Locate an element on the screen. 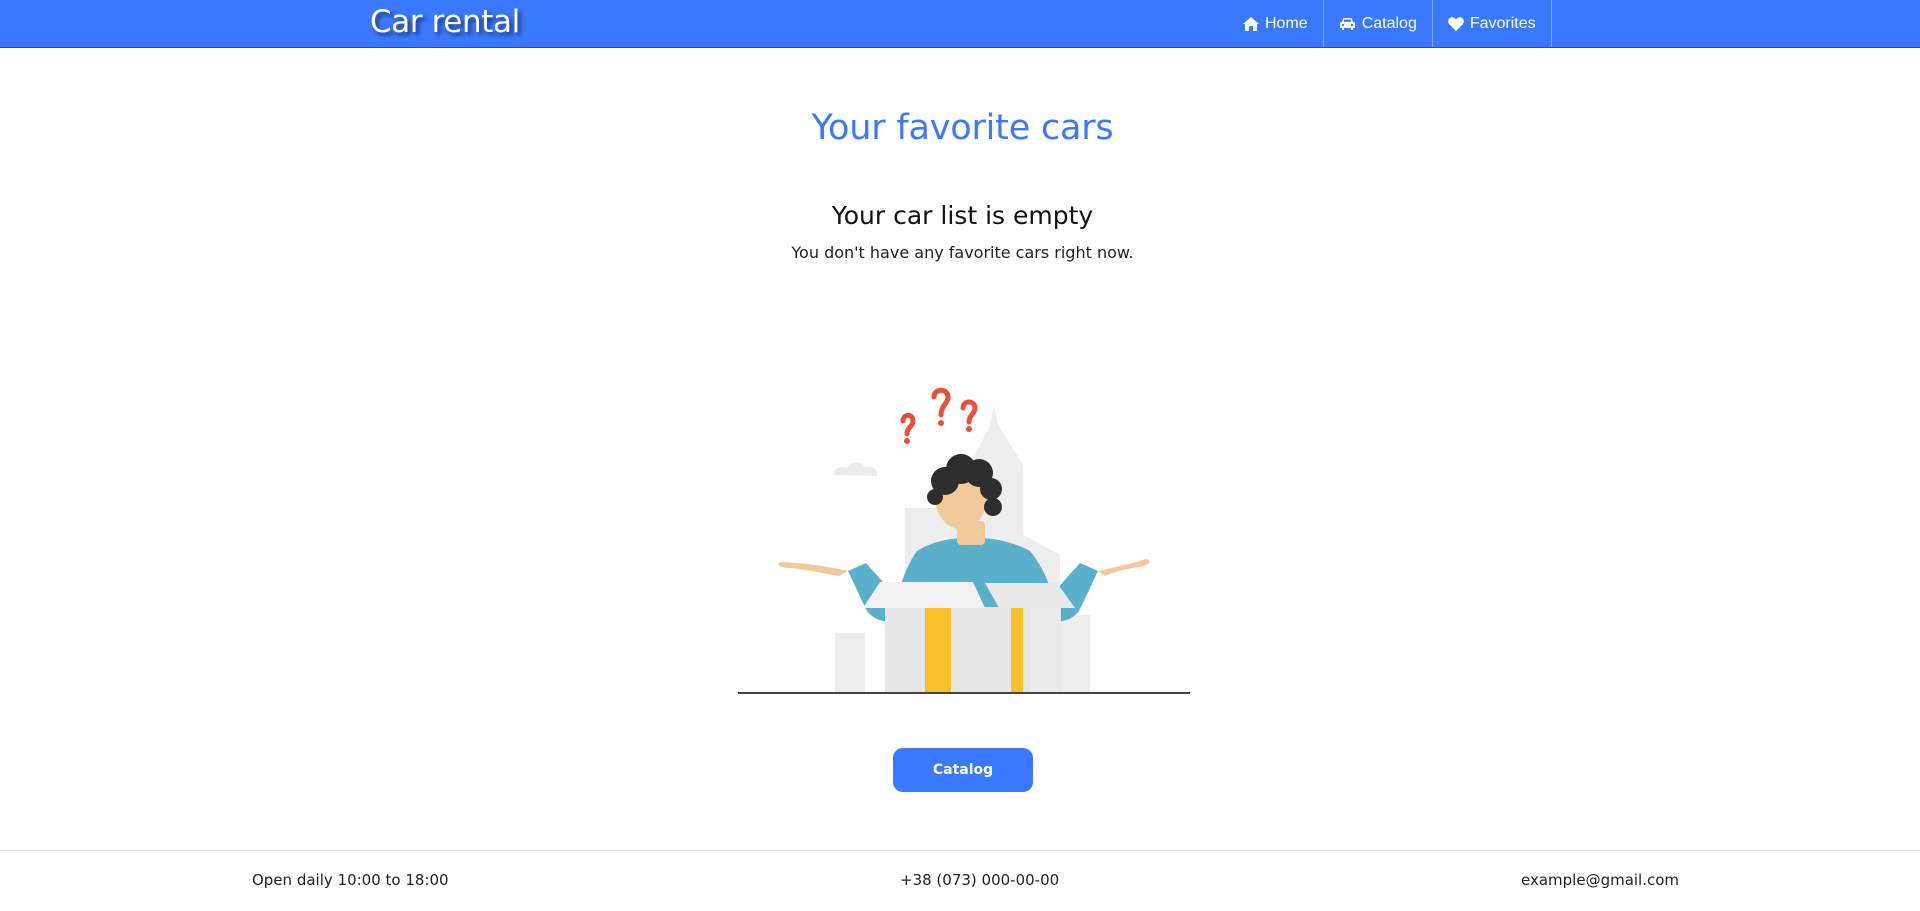  car-icon is located at coordinates (1347, 24).